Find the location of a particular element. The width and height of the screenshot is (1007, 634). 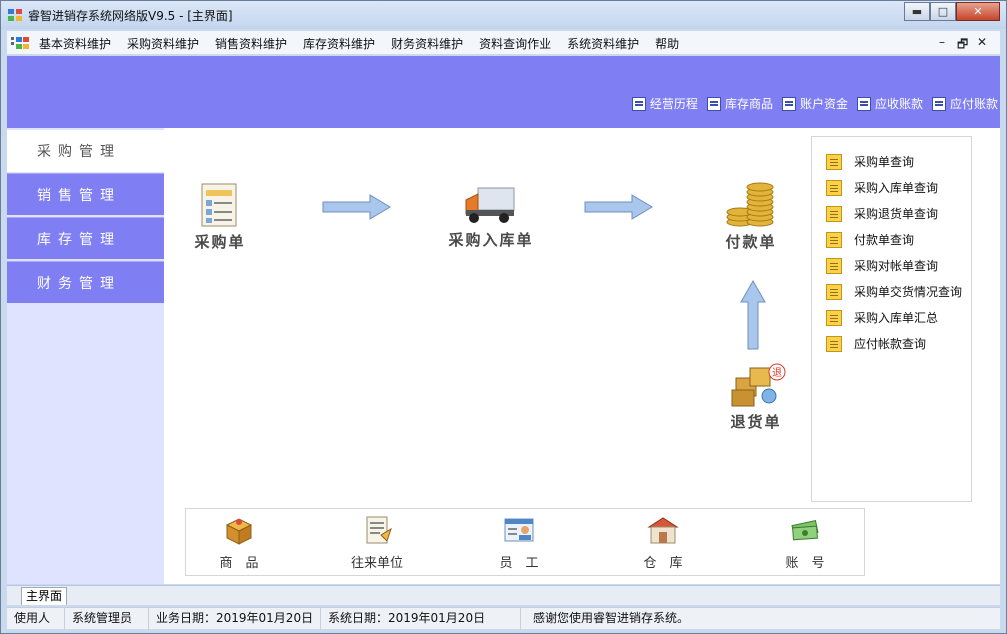

quicklink-inventory-goods: 库存商品 is located at coordinates (739, 103).